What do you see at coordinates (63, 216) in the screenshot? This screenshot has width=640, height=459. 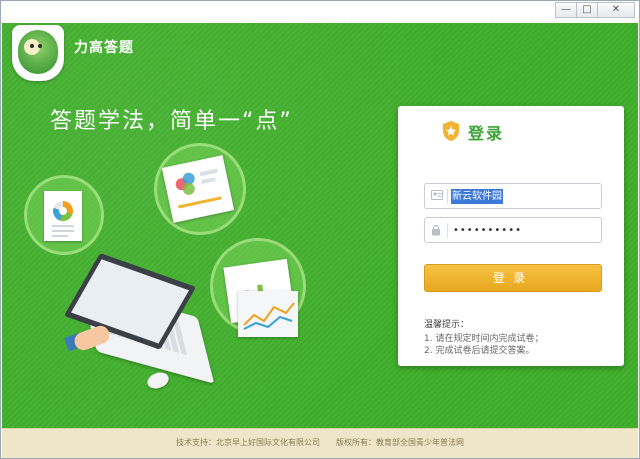 I see `report-document-icon` at bounding box center [63, 216].